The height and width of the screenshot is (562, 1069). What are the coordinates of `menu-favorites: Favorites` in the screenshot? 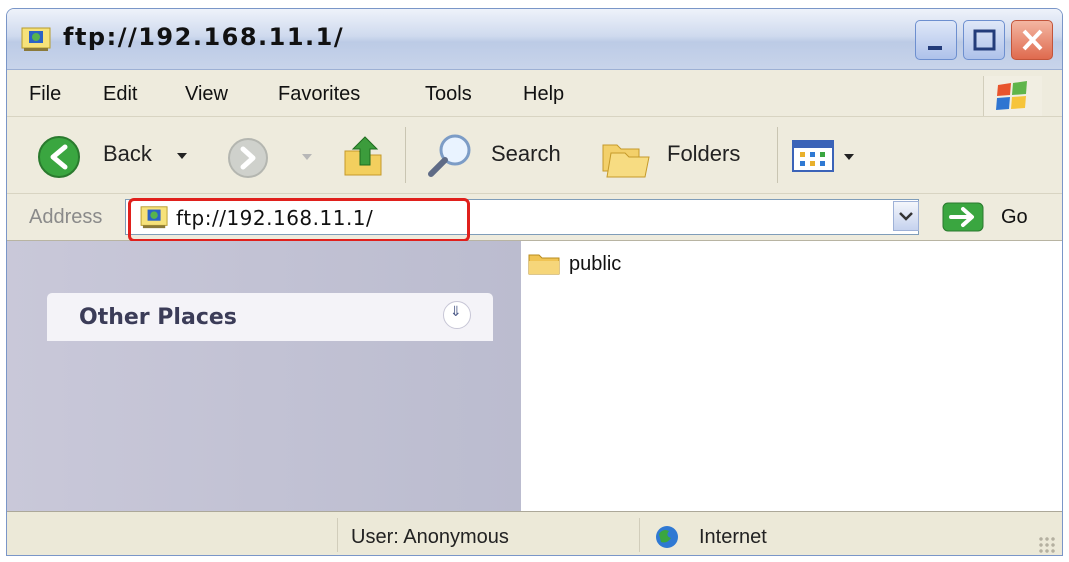 It's located at (319, 94).